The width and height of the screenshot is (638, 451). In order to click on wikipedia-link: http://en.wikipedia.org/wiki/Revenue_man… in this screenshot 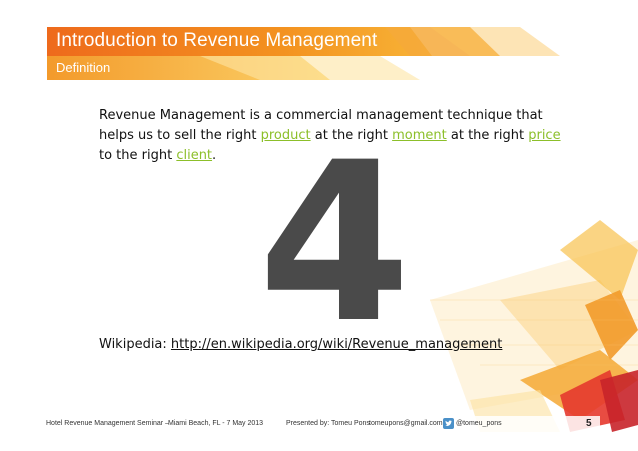, I will do `click(336, 344)`.